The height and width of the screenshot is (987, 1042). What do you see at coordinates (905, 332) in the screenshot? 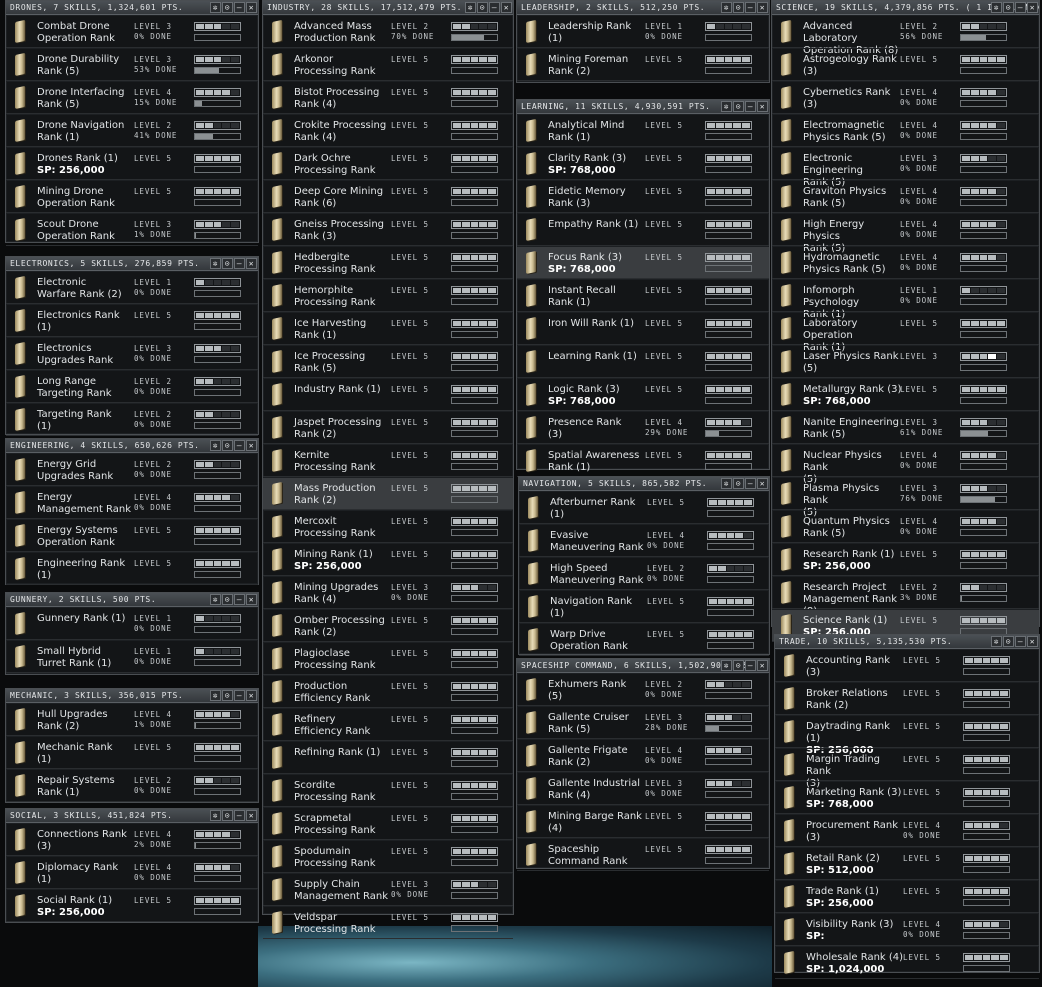
I see `skill-row: Laboratory Operation Rank (1) LEVEL 5` at bounding box center [905, 332].